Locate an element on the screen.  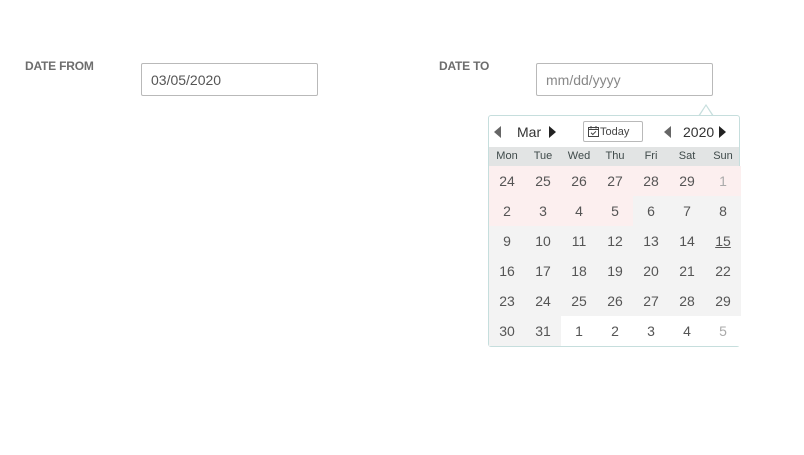
prev-month-icon is located at coordinates (497, 132).